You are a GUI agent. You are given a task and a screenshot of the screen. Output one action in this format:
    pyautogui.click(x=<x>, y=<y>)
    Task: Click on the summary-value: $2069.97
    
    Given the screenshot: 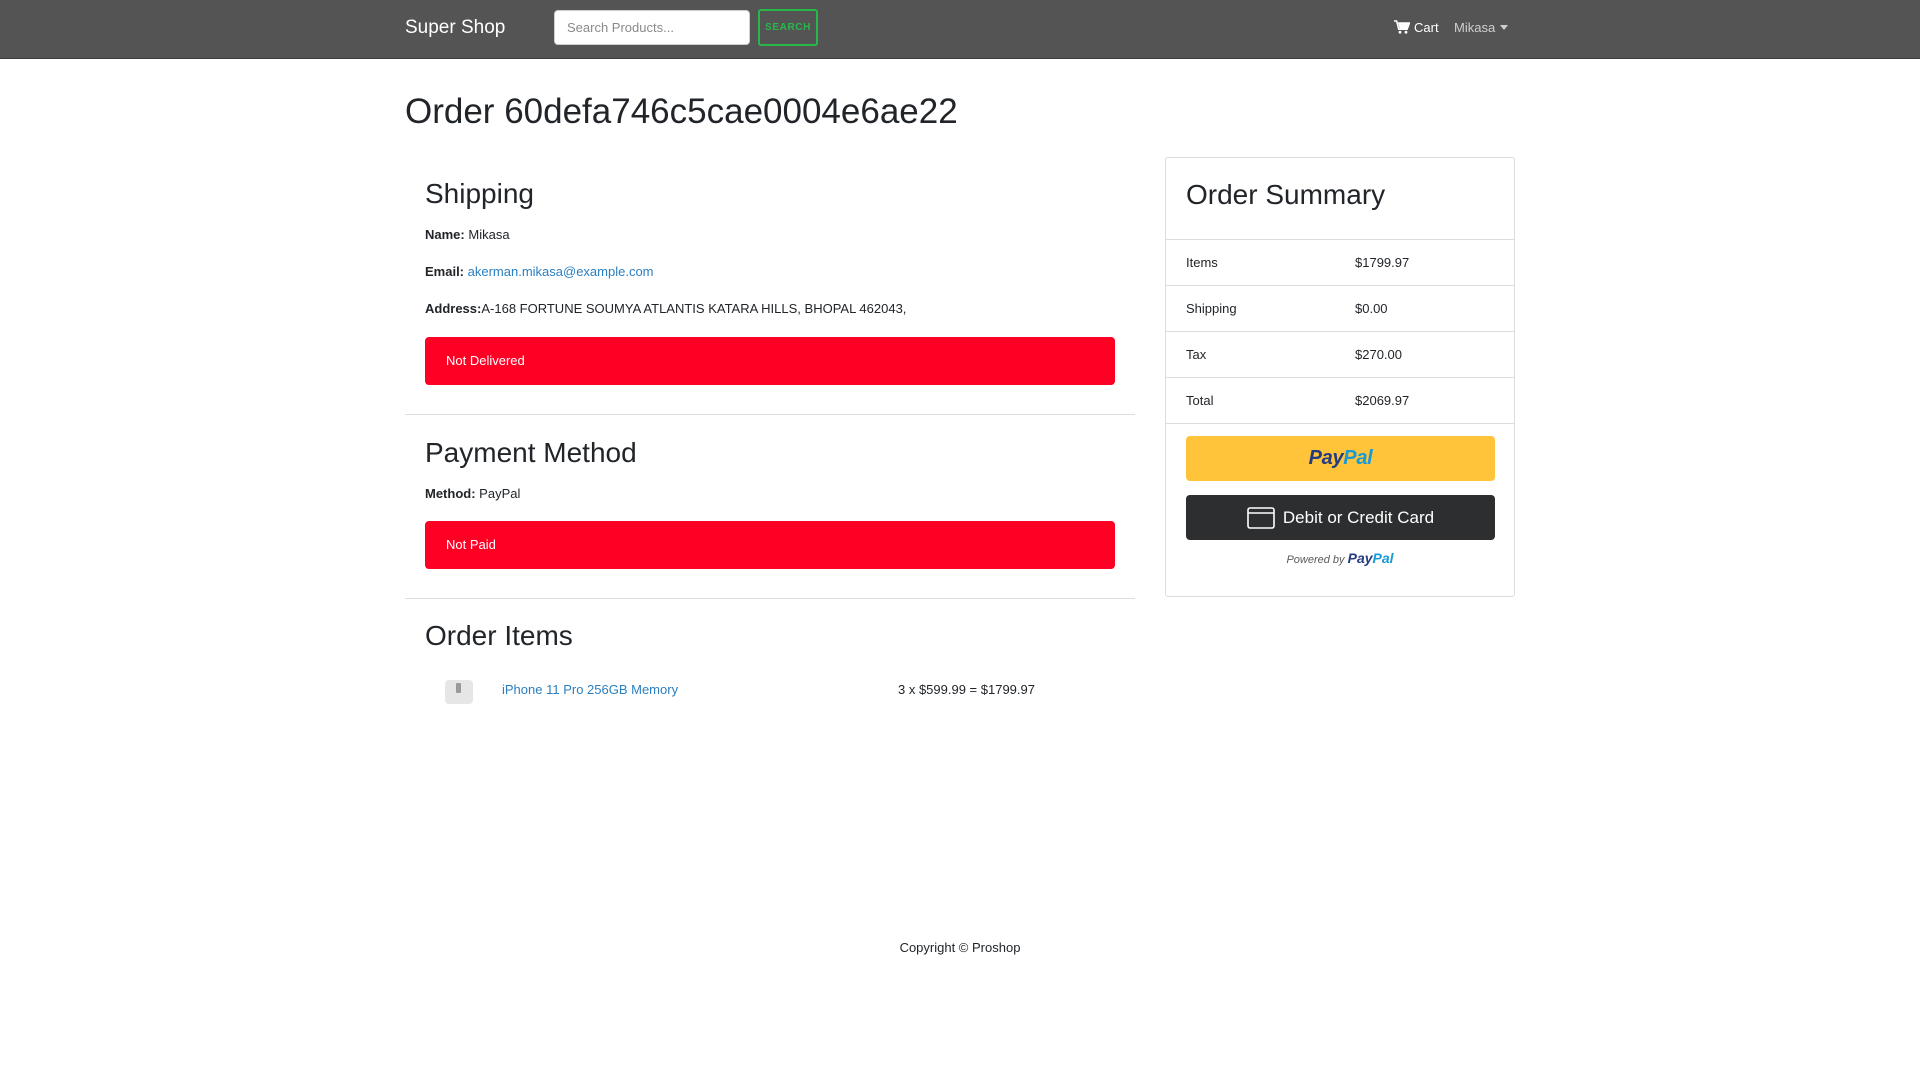 What is the action you would take?
    pyautogui.click(x=1382, y=400)
    